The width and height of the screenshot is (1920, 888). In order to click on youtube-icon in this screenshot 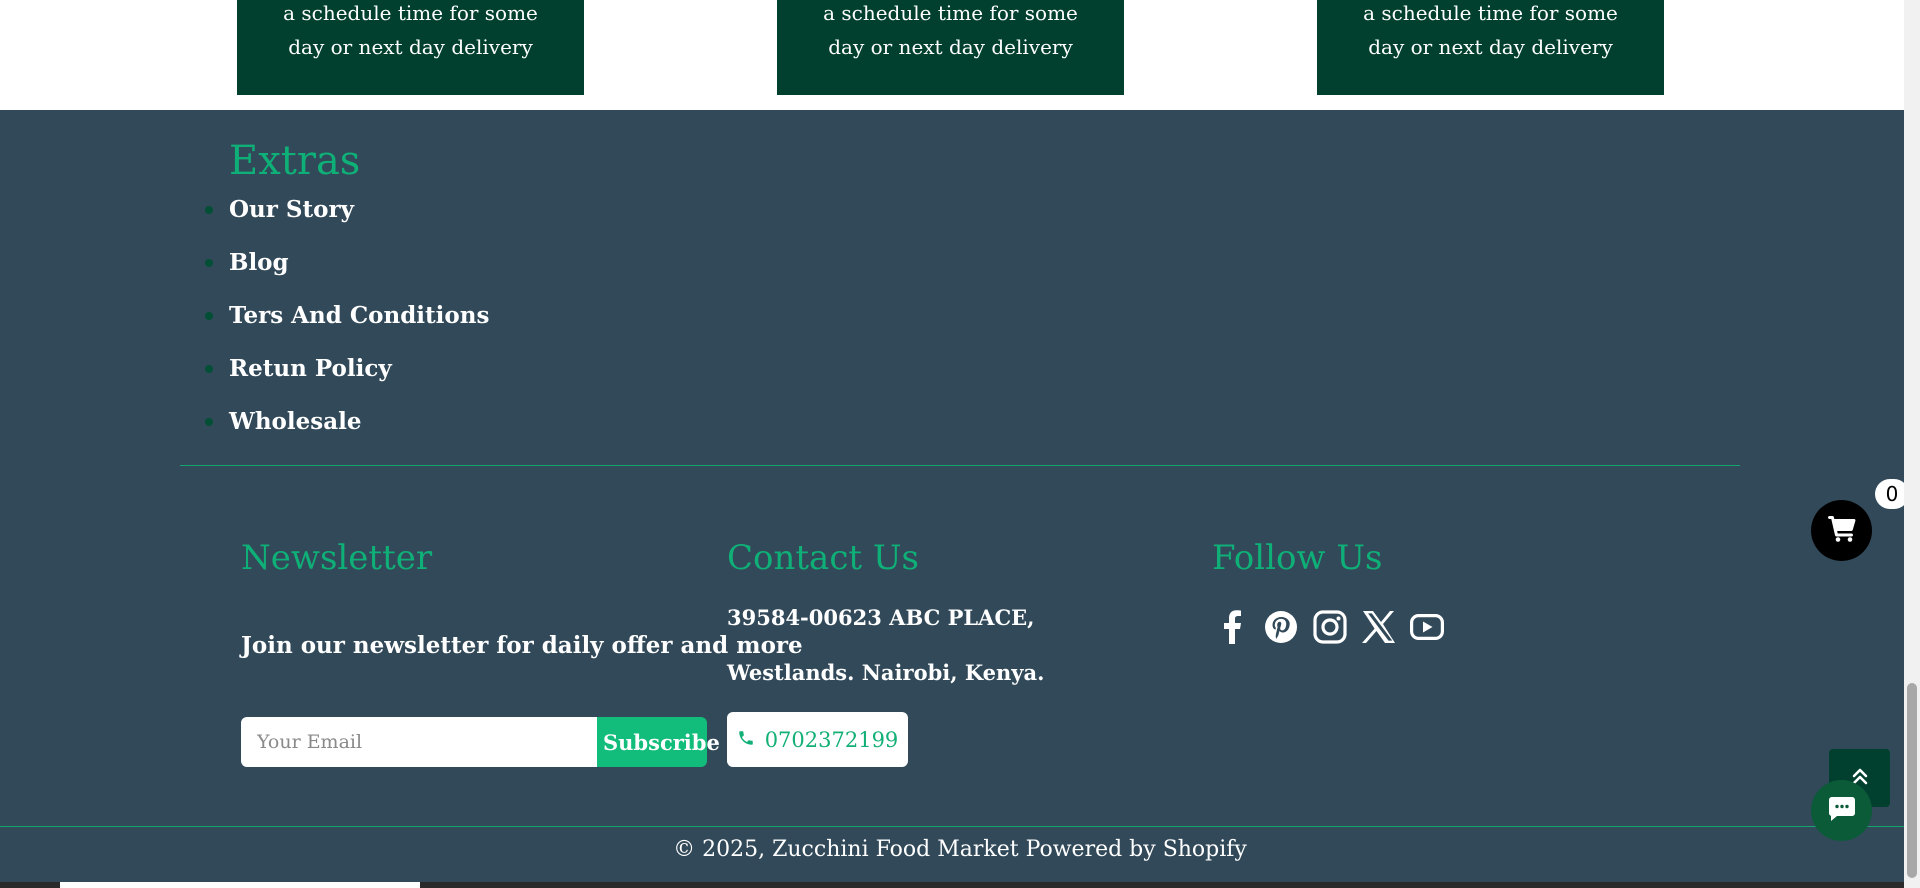, I will do `click(1427, 627)`.